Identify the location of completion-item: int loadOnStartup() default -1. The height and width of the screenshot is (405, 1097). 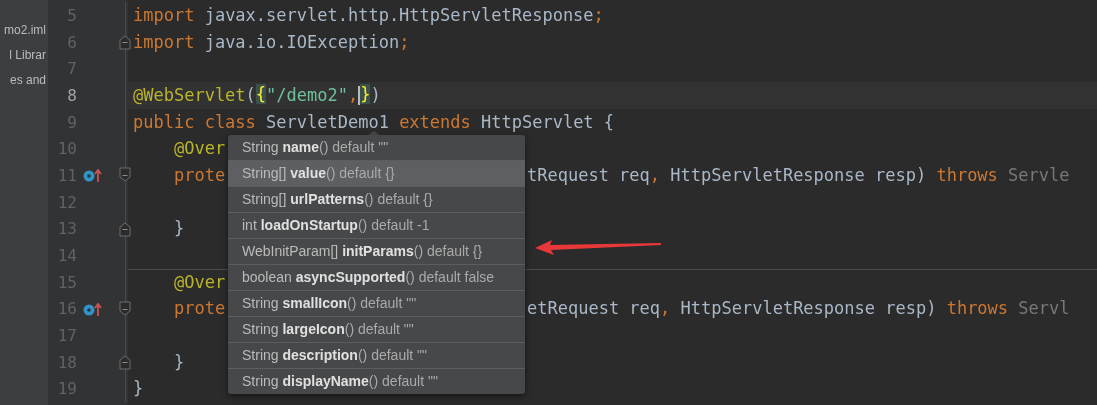
(376, 225).